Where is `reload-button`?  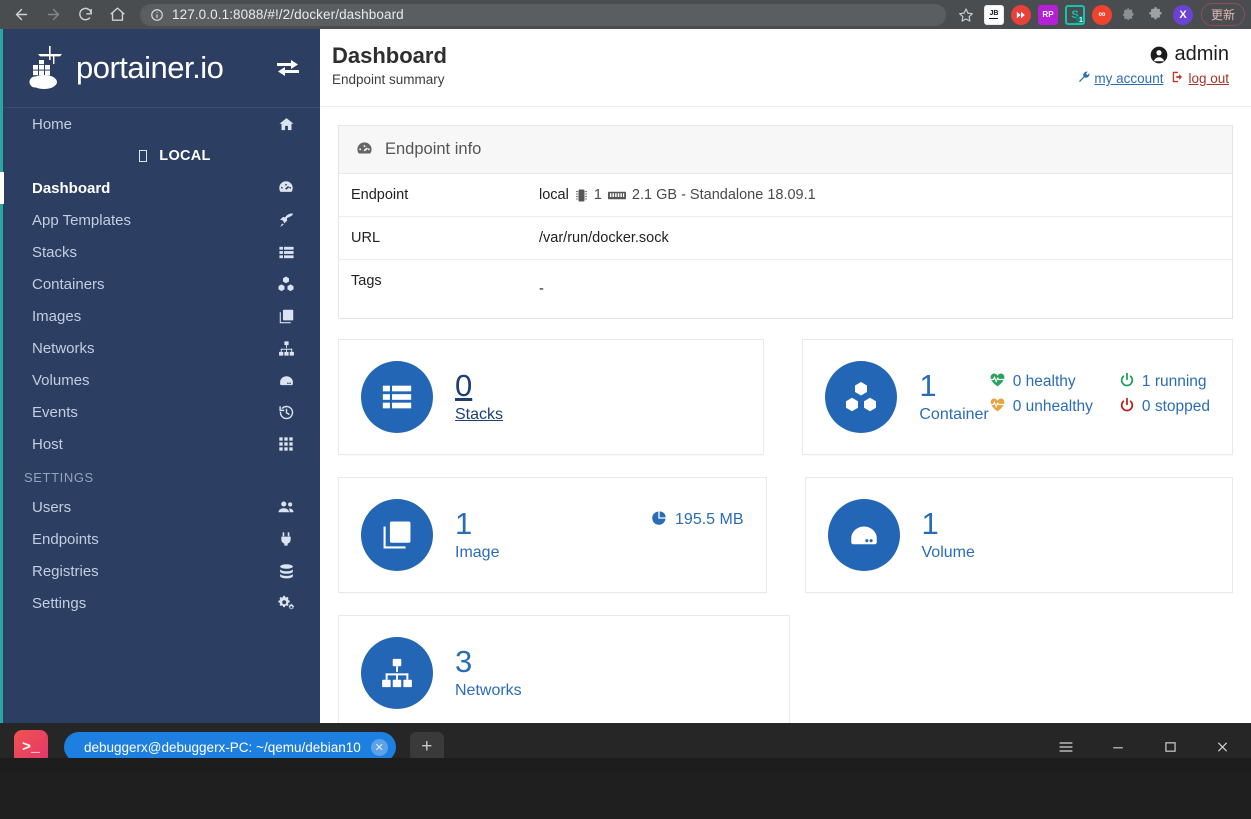
reload-button is located at coordinates (85, 15).